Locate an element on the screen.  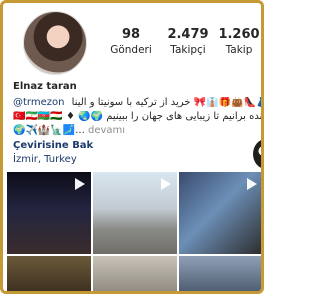
following-count-label: Takip is located at coordinates (239, 50).